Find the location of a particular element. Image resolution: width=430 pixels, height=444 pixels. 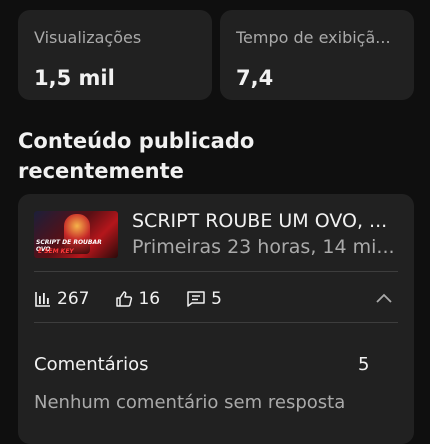

likes-metric: 16 is located at coordinates (137, 299).